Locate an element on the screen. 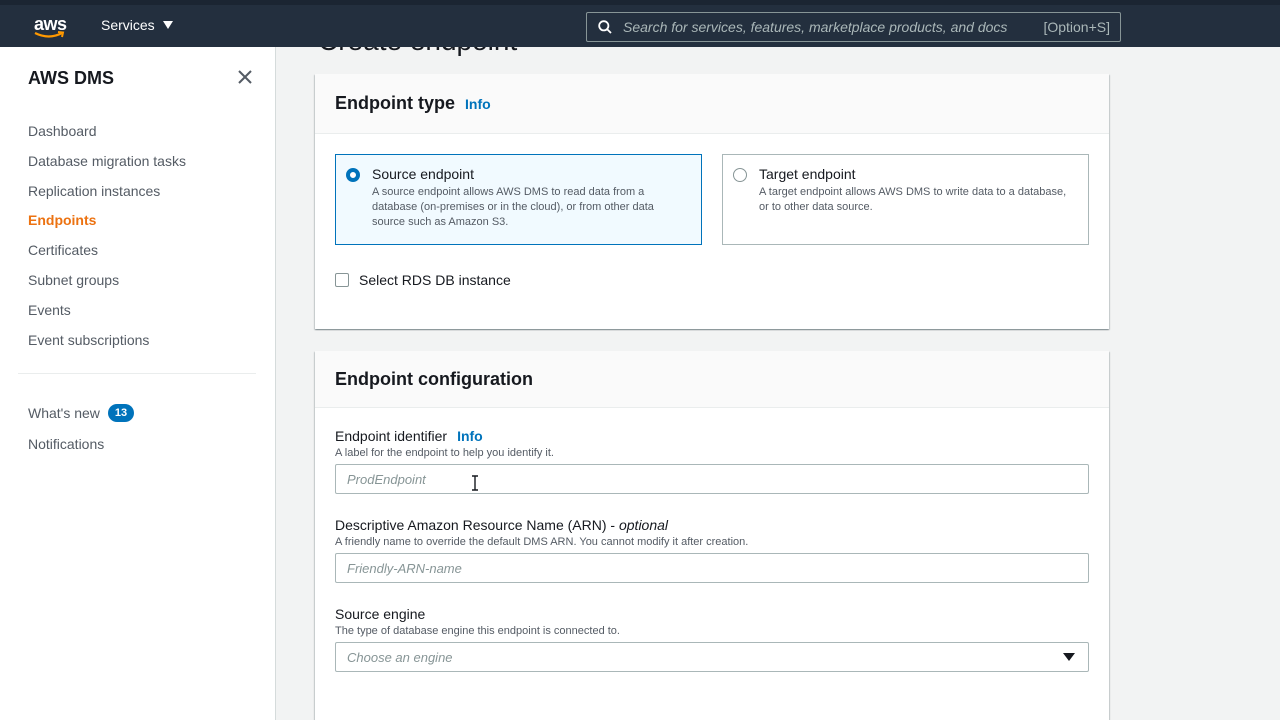 This screenshot has width=1280, height=720. services-label: Services is located at coordinates (128, 25).